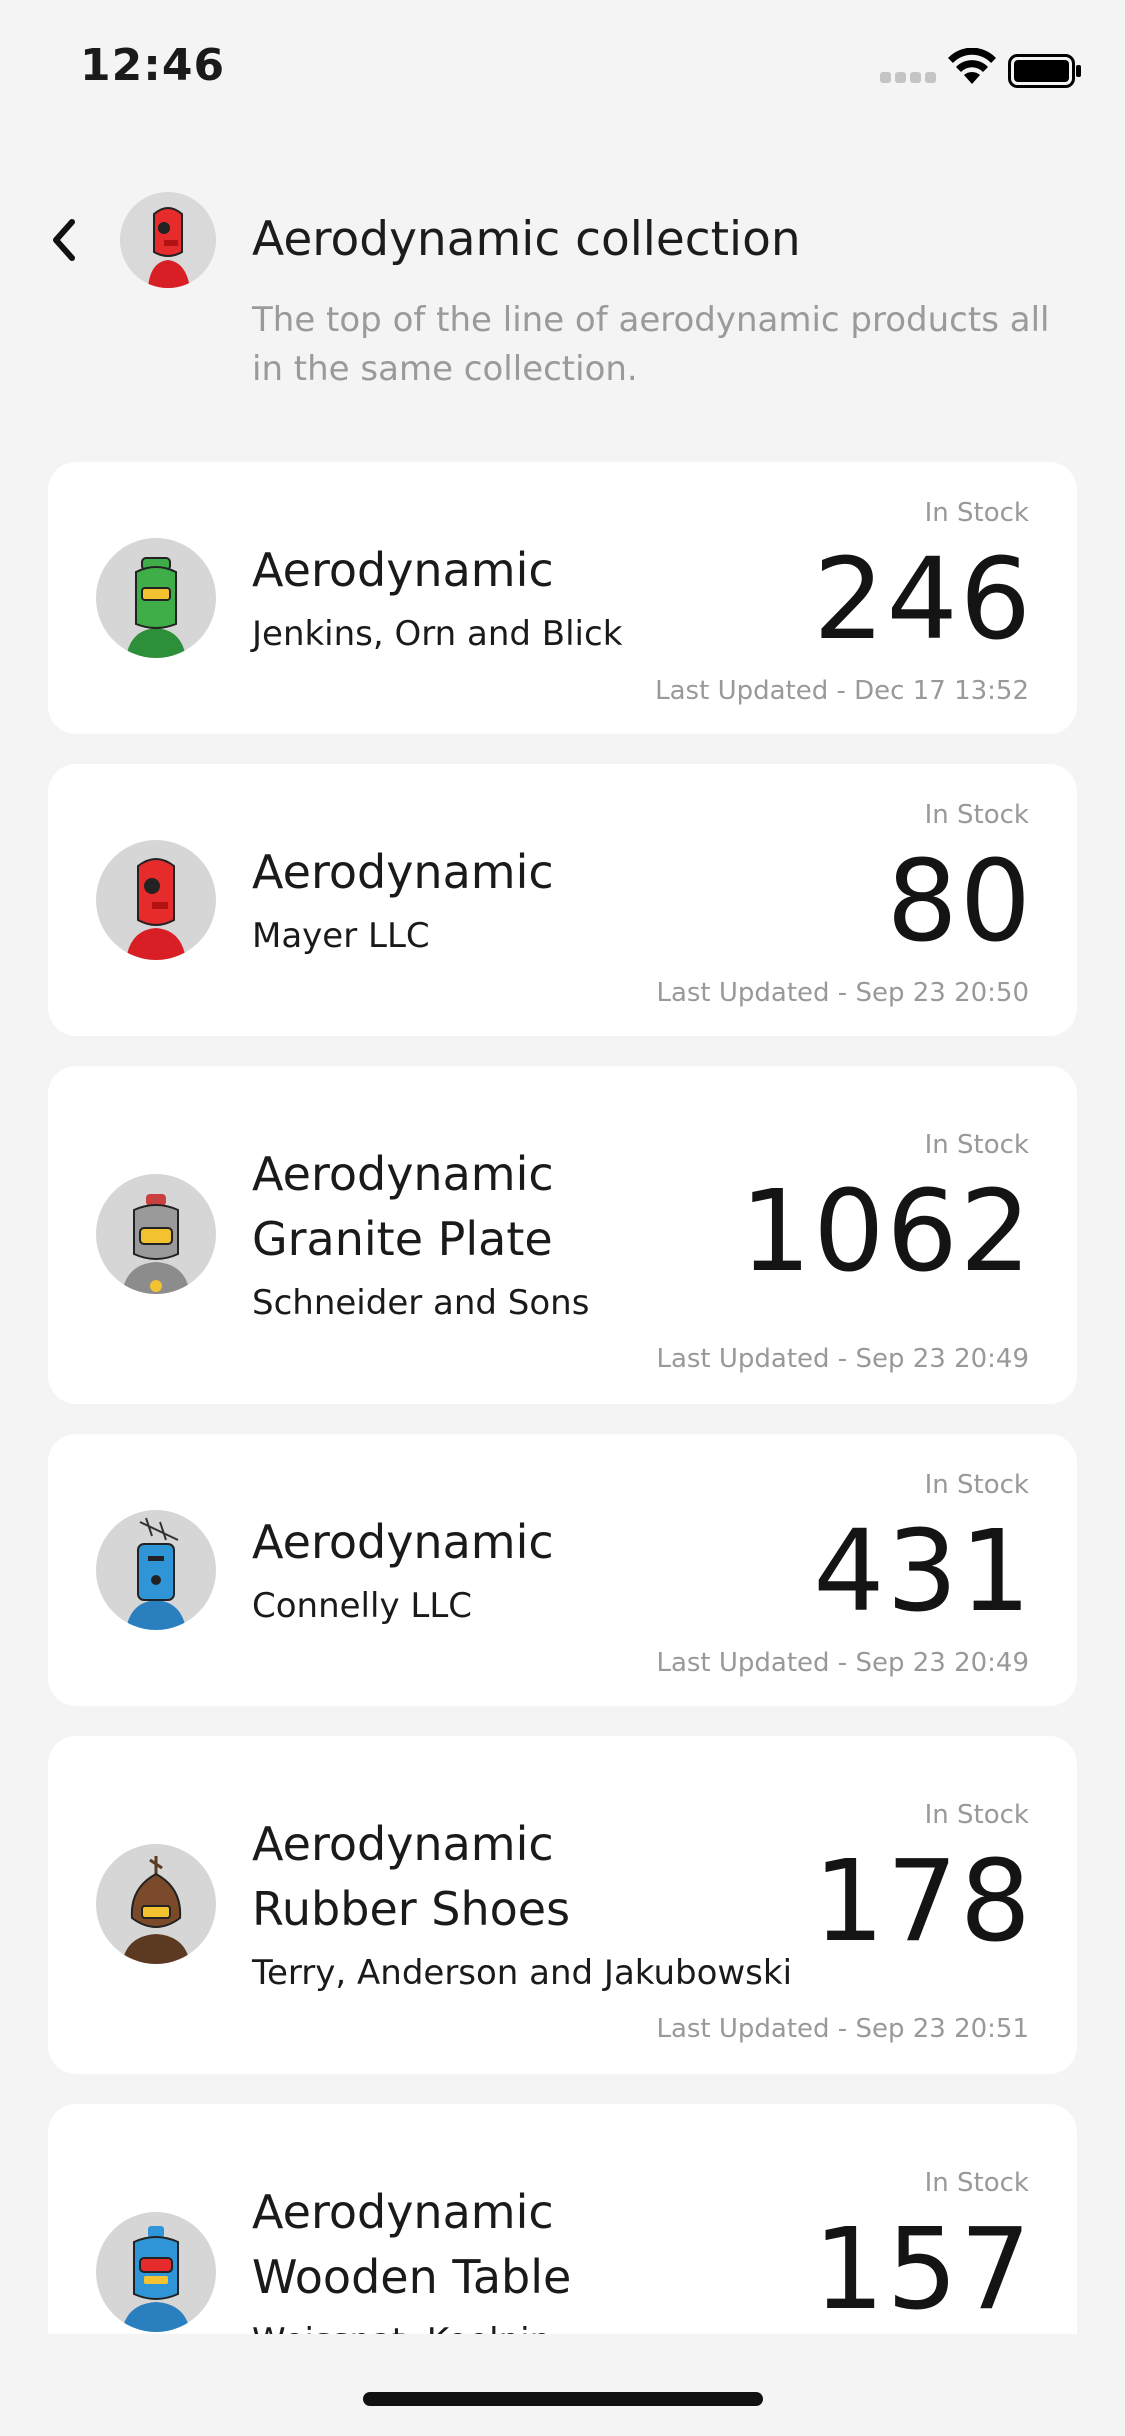  What do you see at coordinates (842, 691) in the screenshot?
I see `last-updated: Last Updated - Dec 17 13:52` at bounding box center [842, 691].